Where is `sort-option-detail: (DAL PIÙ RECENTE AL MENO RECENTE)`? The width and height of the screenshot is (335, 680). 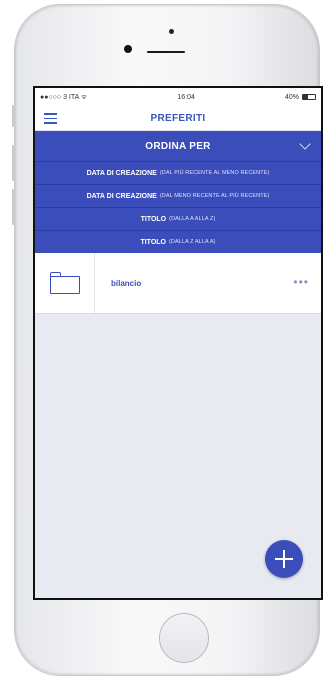
sort-option-detail: (DAL PIÙ RECENTE AL MENO RECENTE) is located at coordinates (214, 173).